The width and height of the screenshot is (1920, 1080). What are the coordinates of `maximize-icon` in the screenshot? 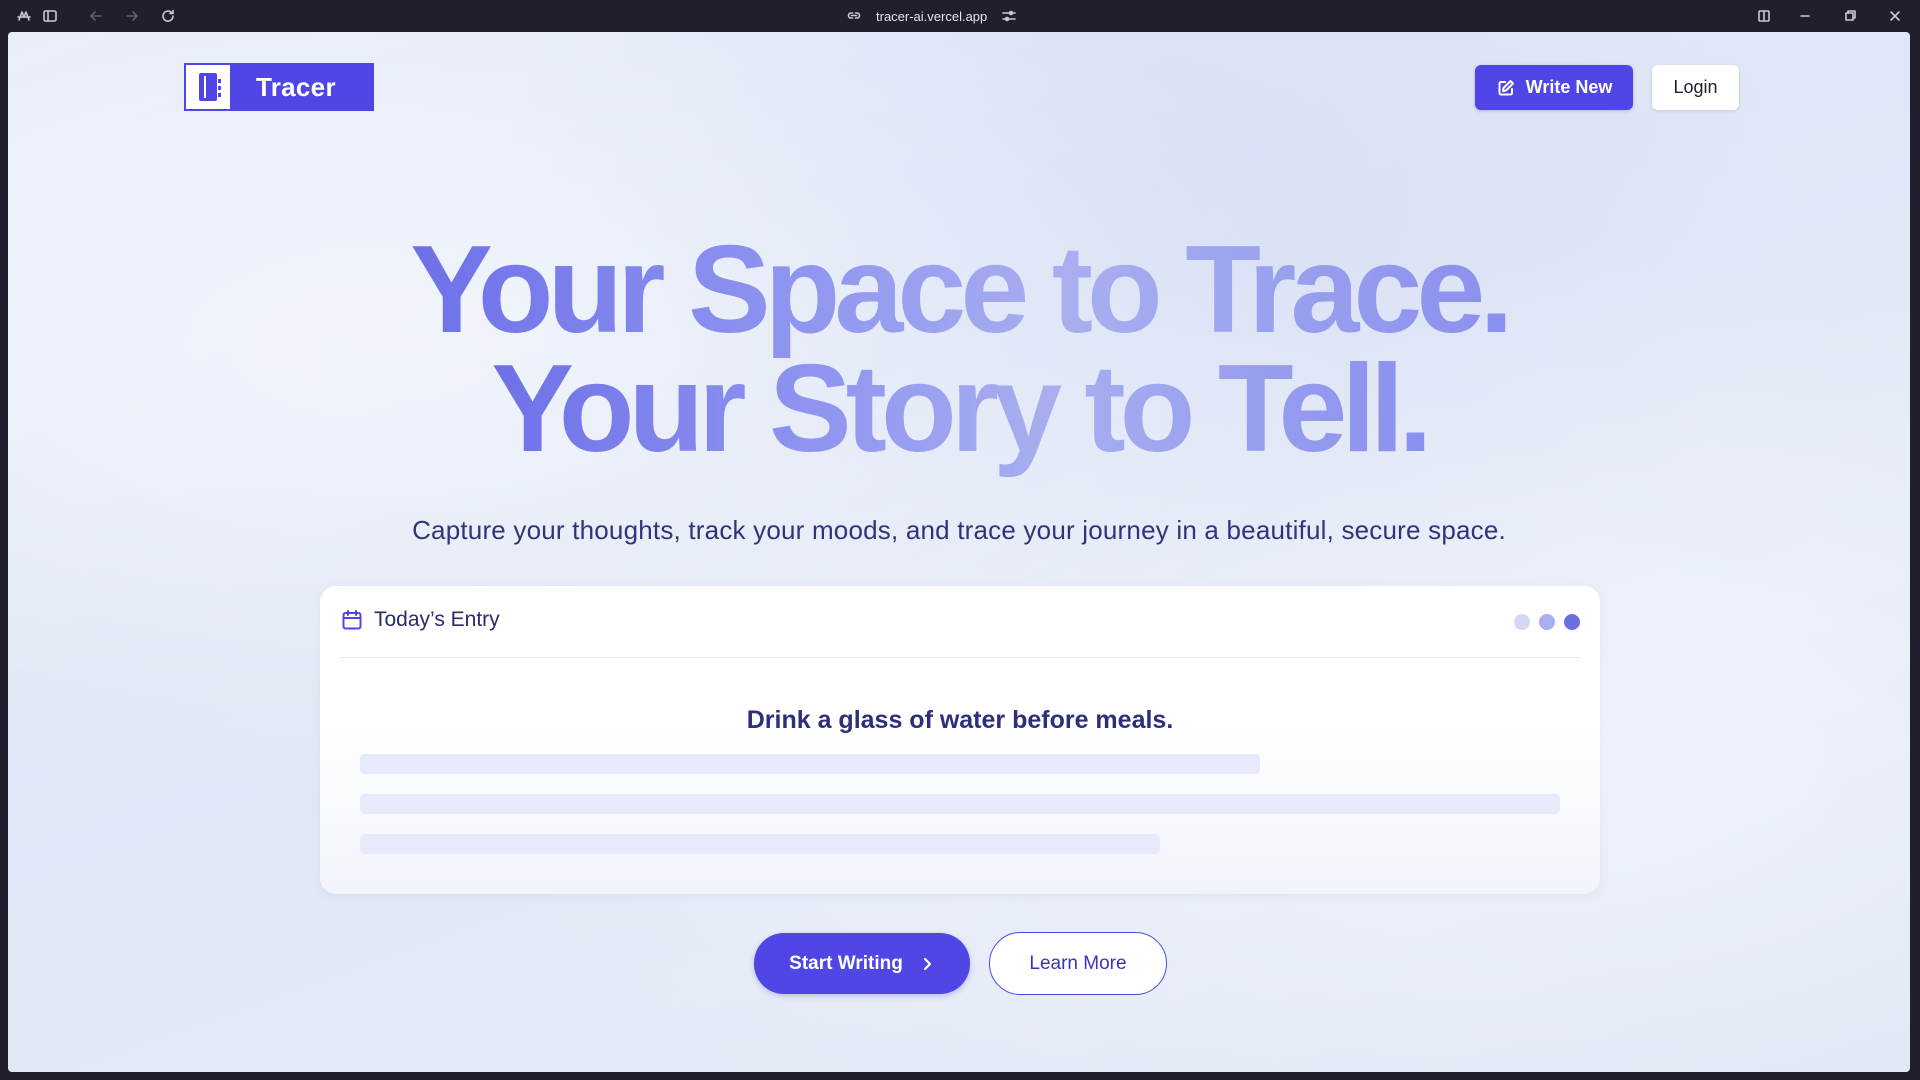 It's located at (1850, 16).